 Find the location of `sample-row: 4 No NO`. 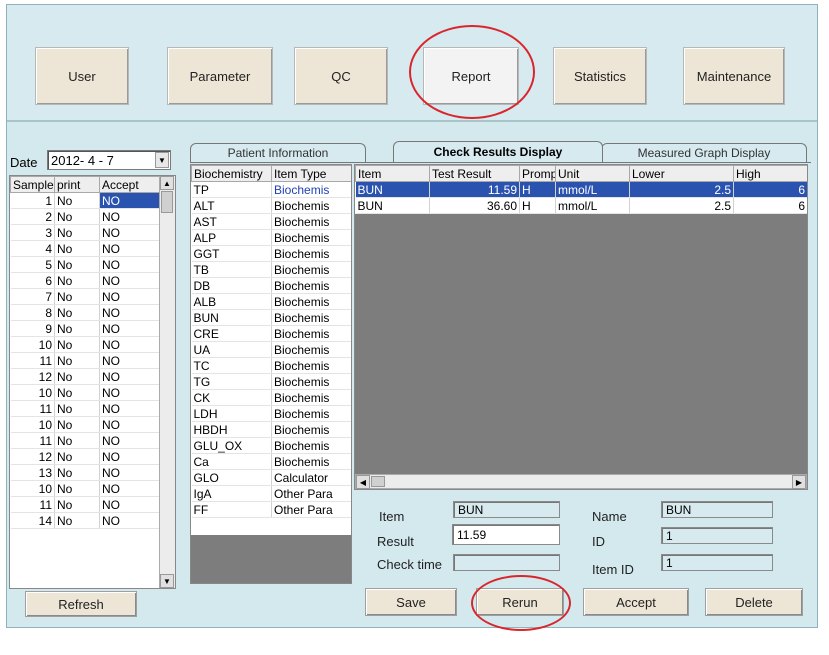

sample-row: 4 No NO is located at coordinates (85, 248).